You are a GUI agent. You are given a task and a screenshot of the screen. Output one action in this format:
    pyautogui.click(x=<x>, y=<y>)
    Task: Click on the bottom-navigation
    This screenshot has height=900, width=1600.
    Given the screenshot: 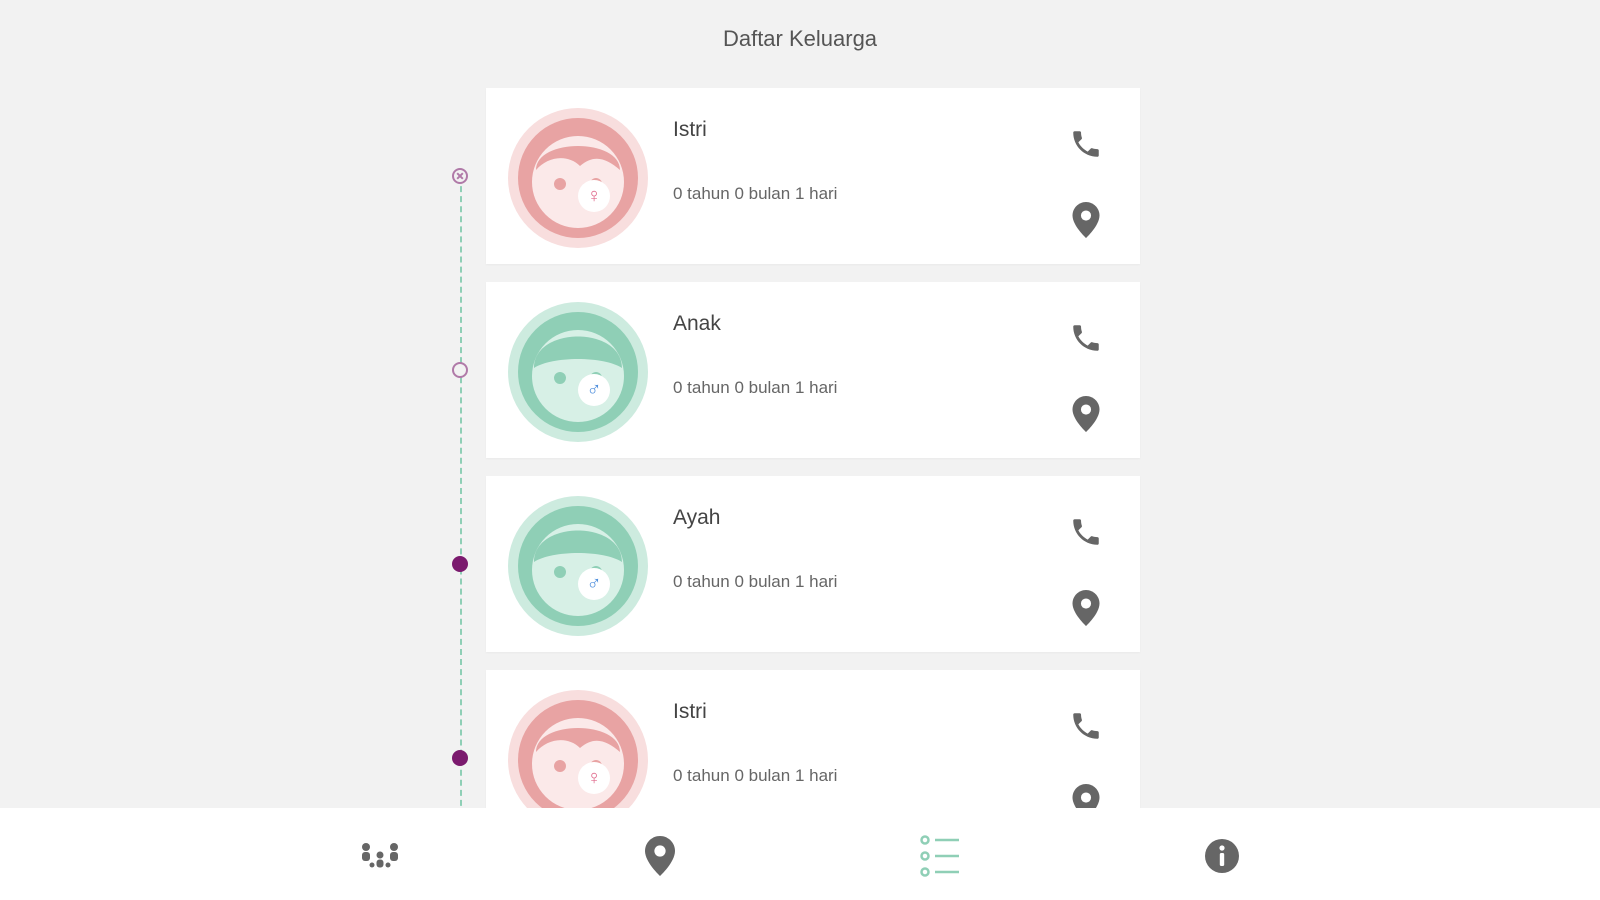 What is the action you would take?
    pyautogui.click(x=800, y=854)
    